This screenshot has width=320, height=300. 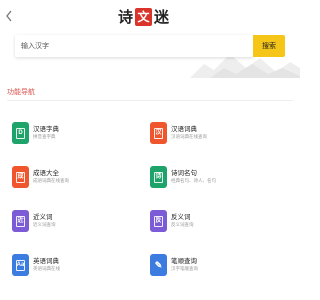 I want to click on search-input, so click(x=134, y=46).